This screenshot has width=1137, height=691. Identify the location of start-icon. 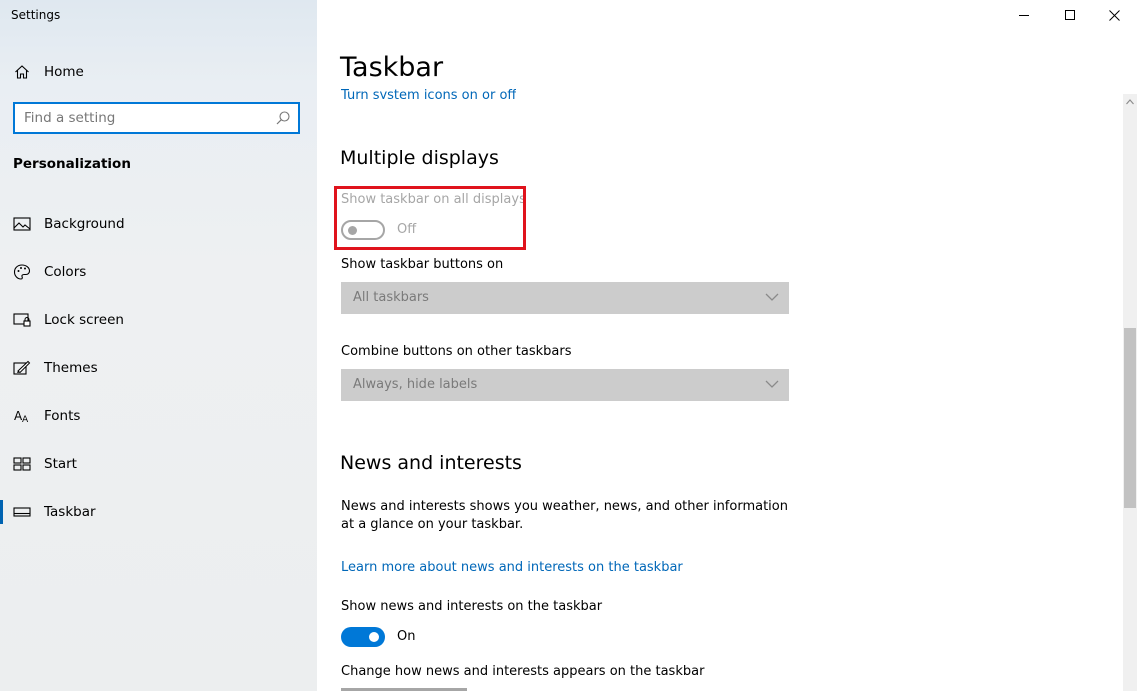
(22, 464).